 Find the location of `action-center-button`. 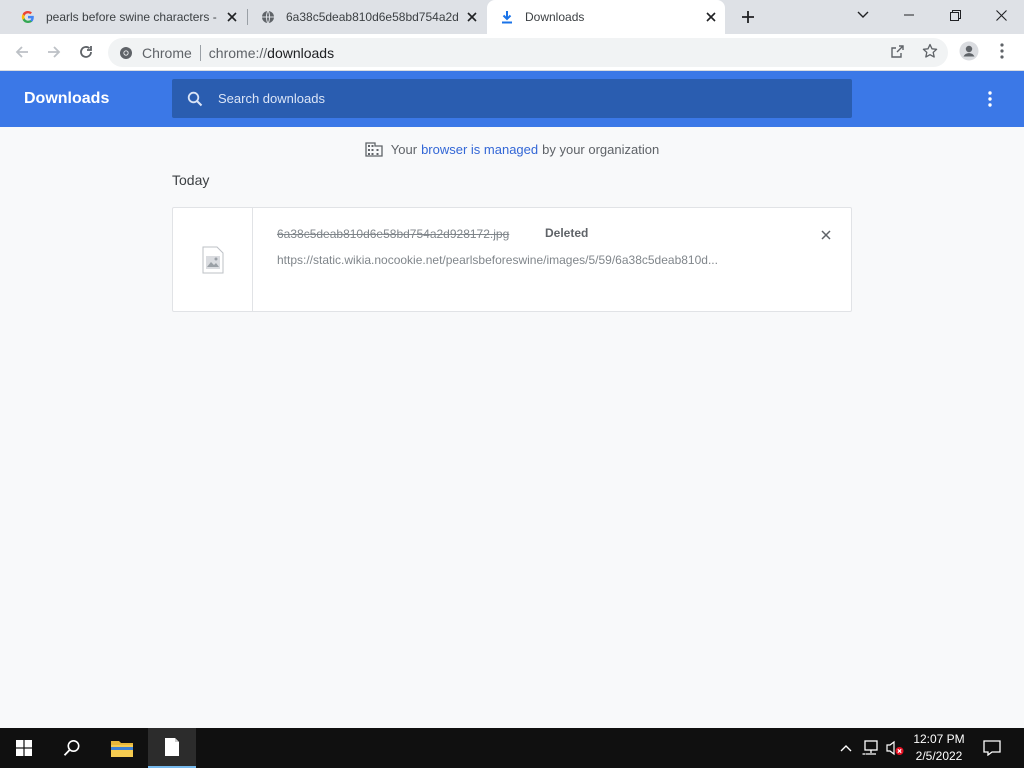

action-center-button is located at coordinates (992, 748).